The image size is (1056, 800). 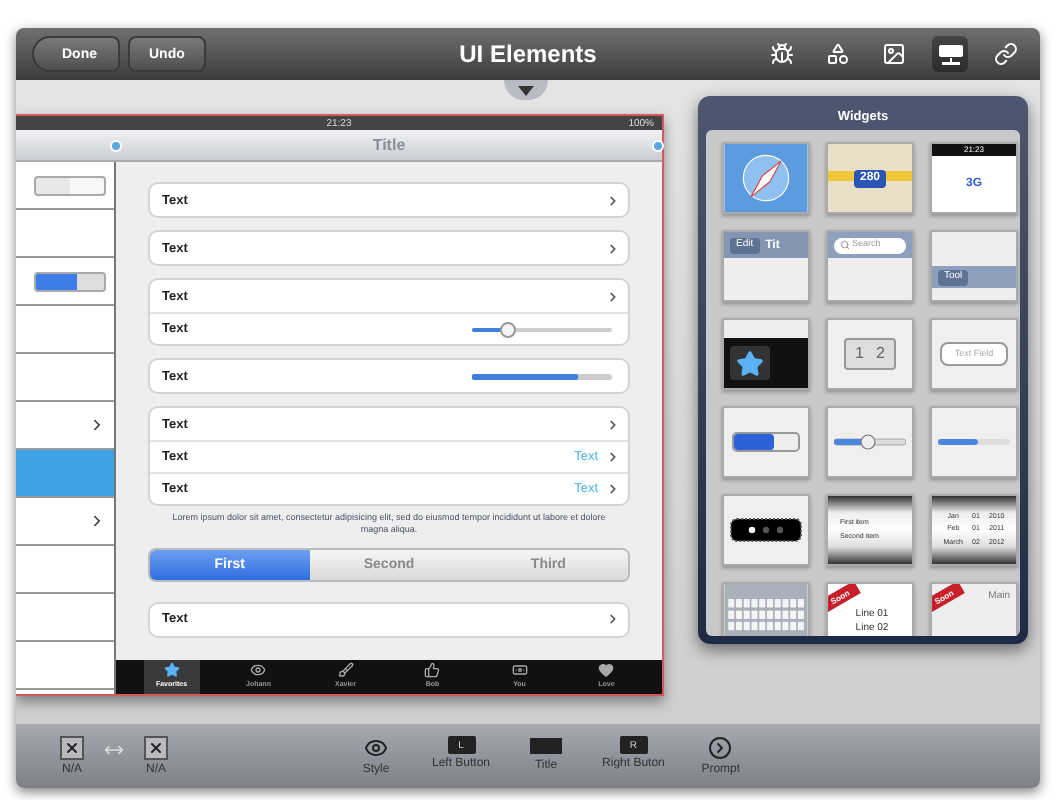 What do you see at coordinates (546, 746) in the screenshot?
I see `title-bar-icon` at bounding box center [546, 746].